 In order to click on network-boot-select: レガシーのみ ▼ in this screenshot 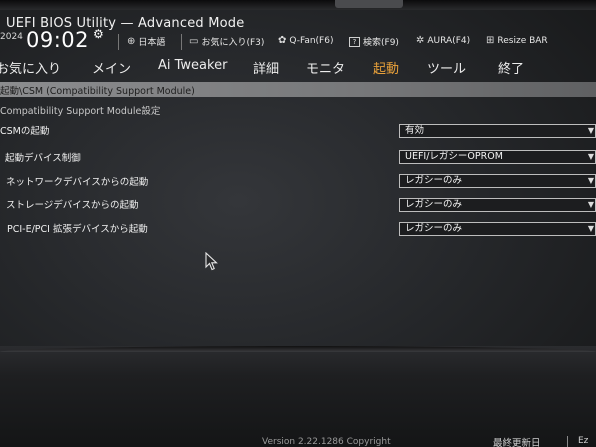, I will do `click(497, 181)`.